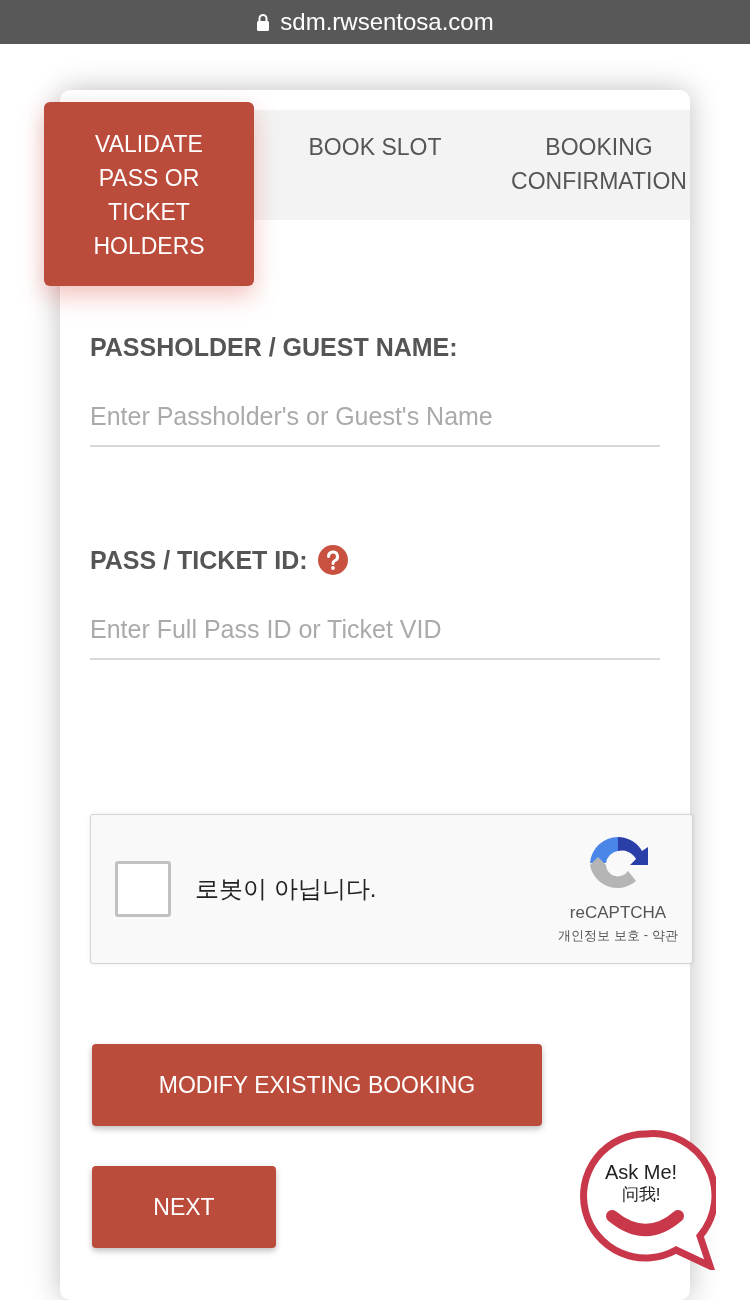  I want to click on chat-bubble-drawing, so click(648, 1200).